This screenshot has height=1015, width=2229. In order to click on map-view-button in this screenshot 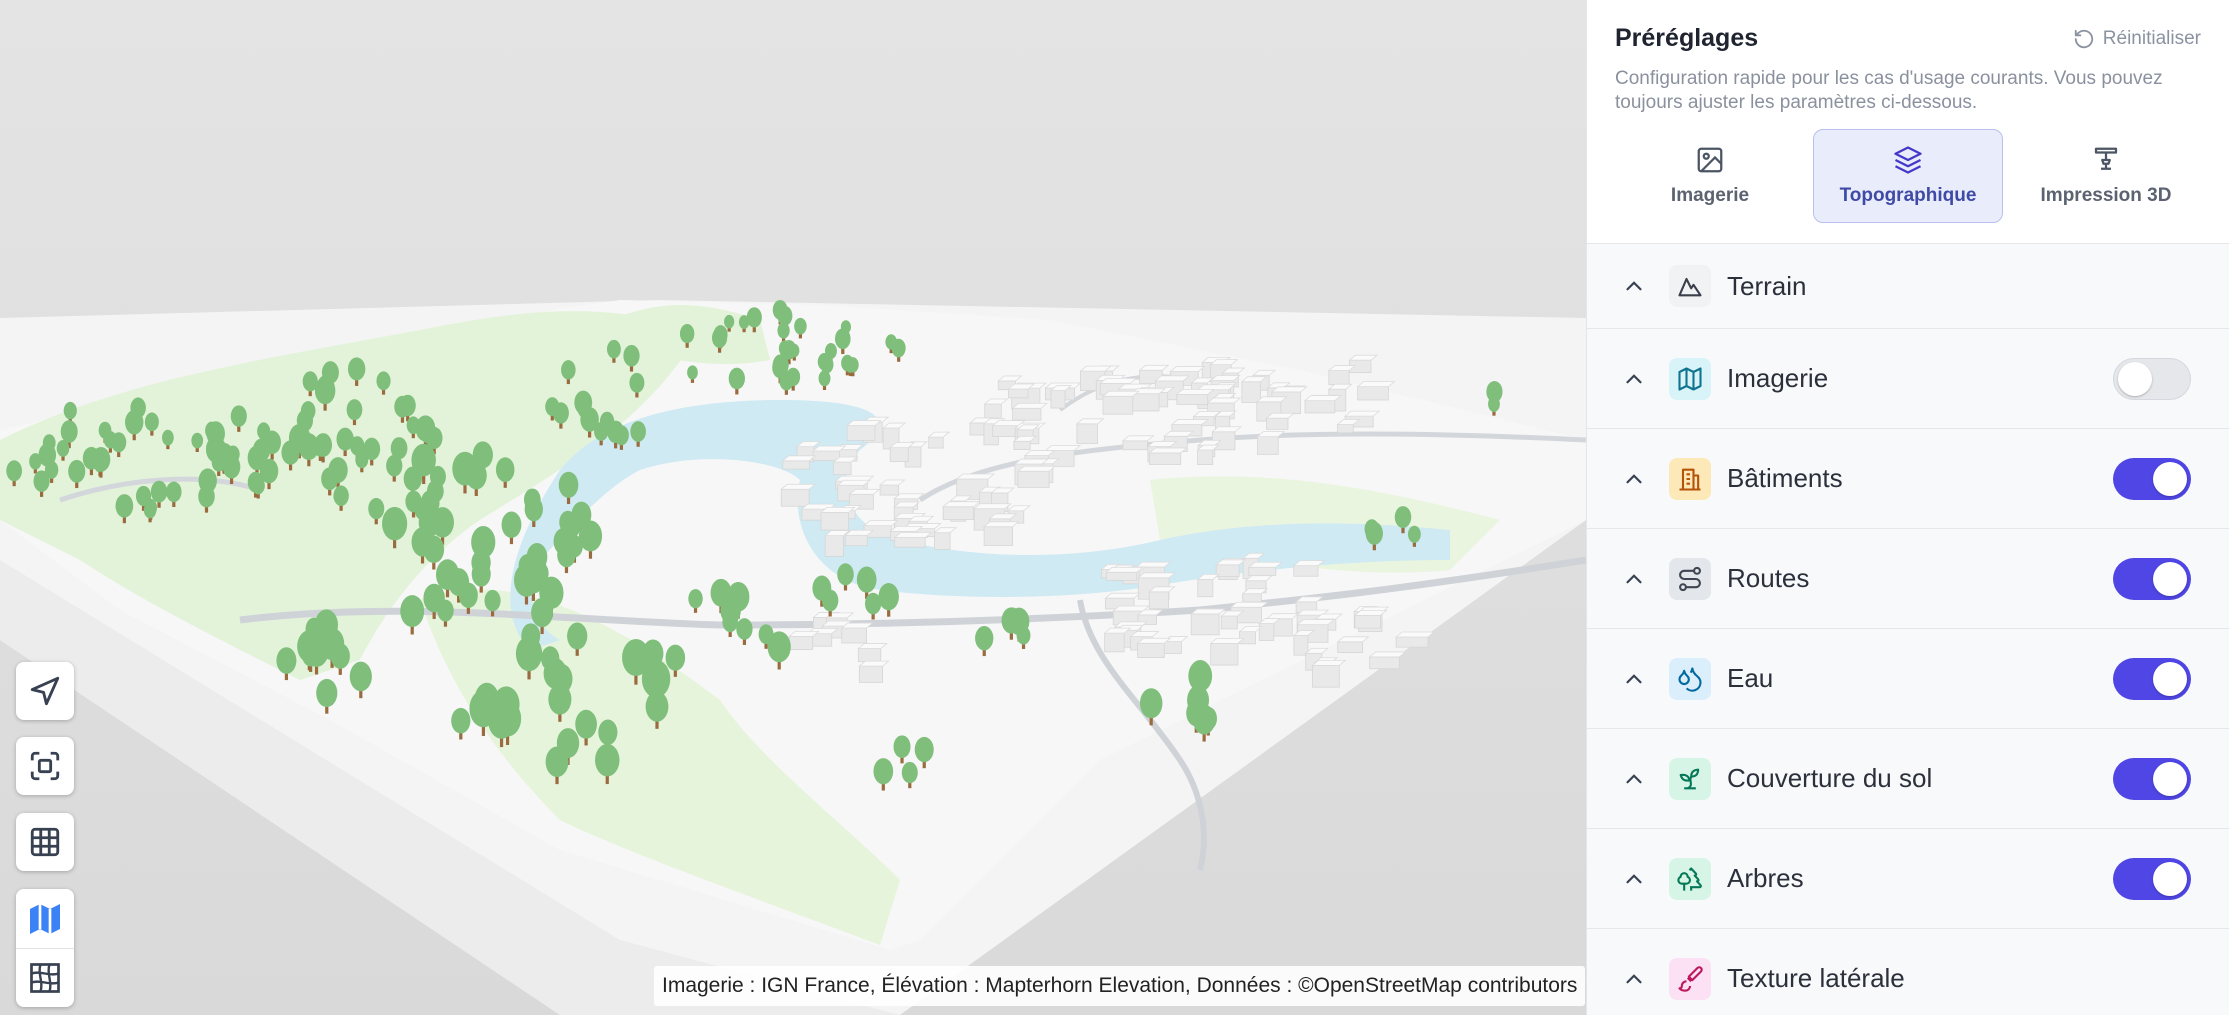, I will do `click(45, 918)`.